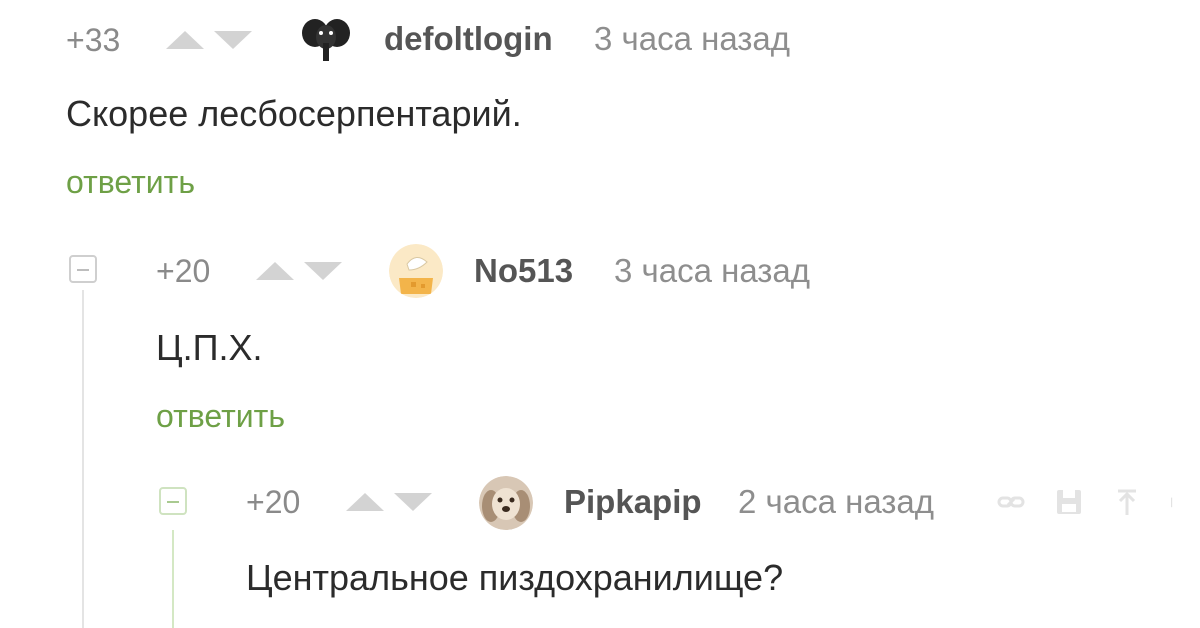 This screenshot has width=1200, height=628. Describe the element at coordinates (93, 40) in the screenshot. I see `comment-rating: +33` at that location.